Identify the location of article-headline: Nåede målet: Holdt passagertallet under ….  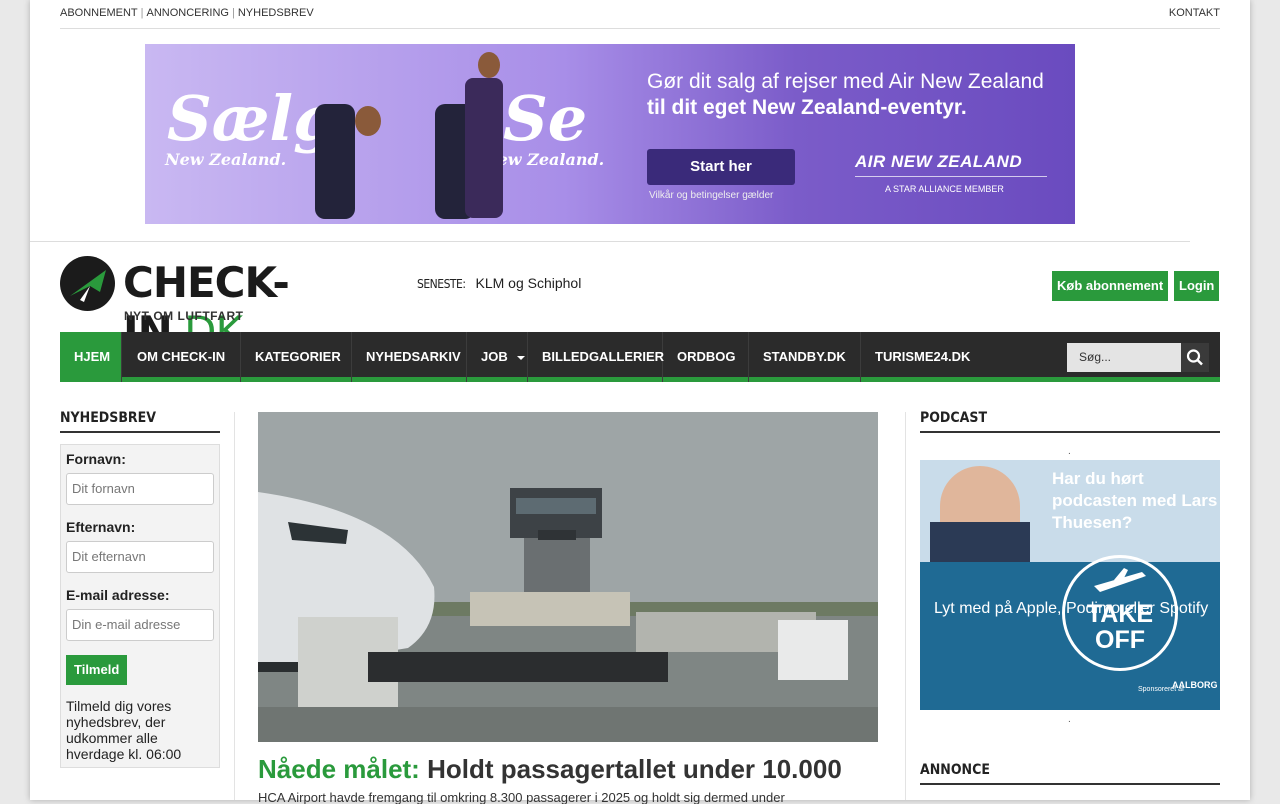
(550, 769).